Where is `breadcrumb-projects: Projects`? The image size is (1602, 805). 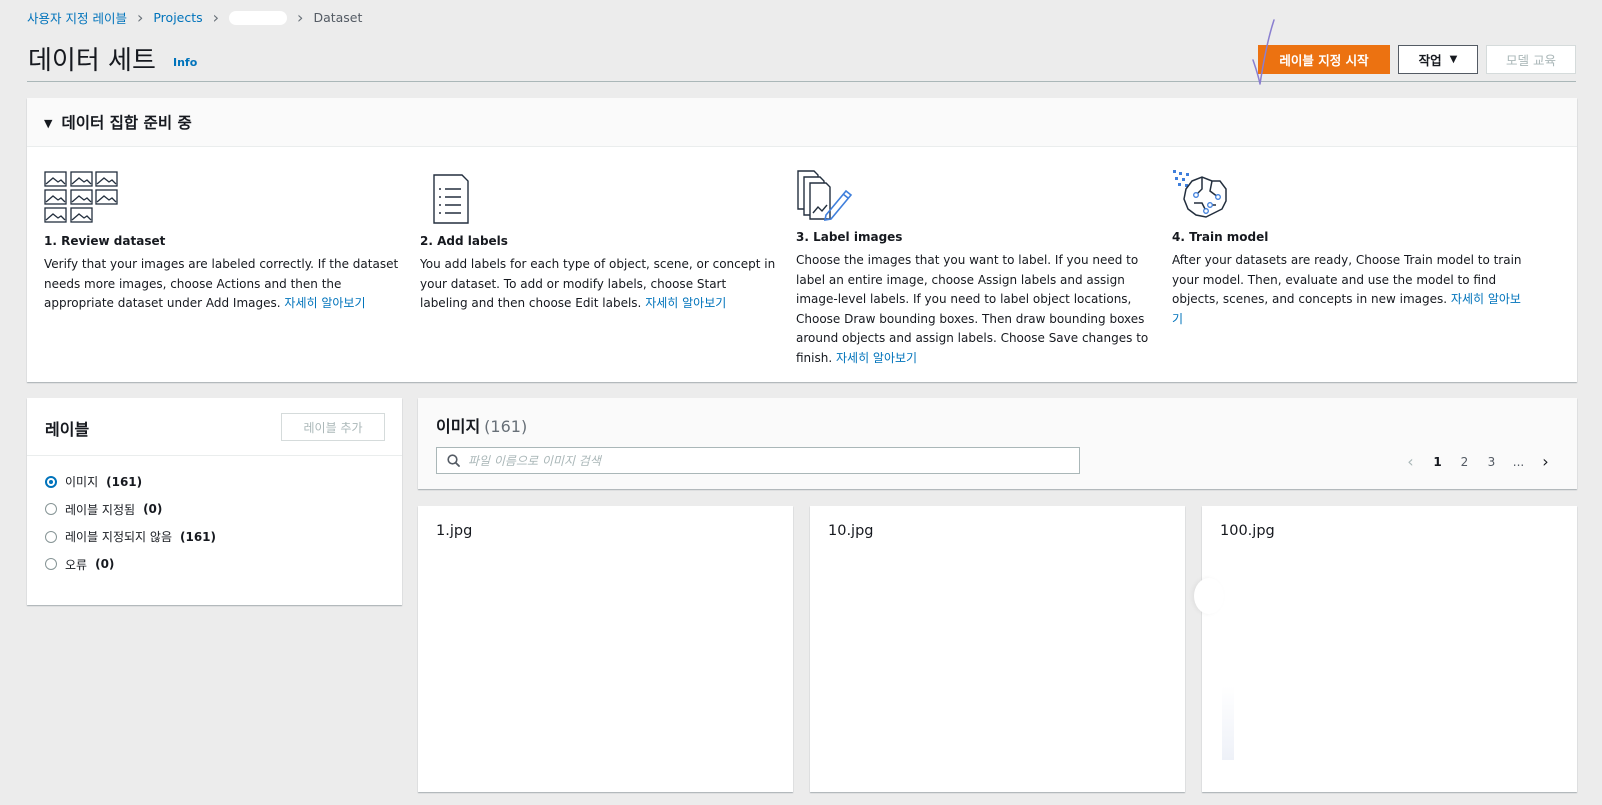 breadcrumb-projects: Projects is located at coordinates (177, 17).